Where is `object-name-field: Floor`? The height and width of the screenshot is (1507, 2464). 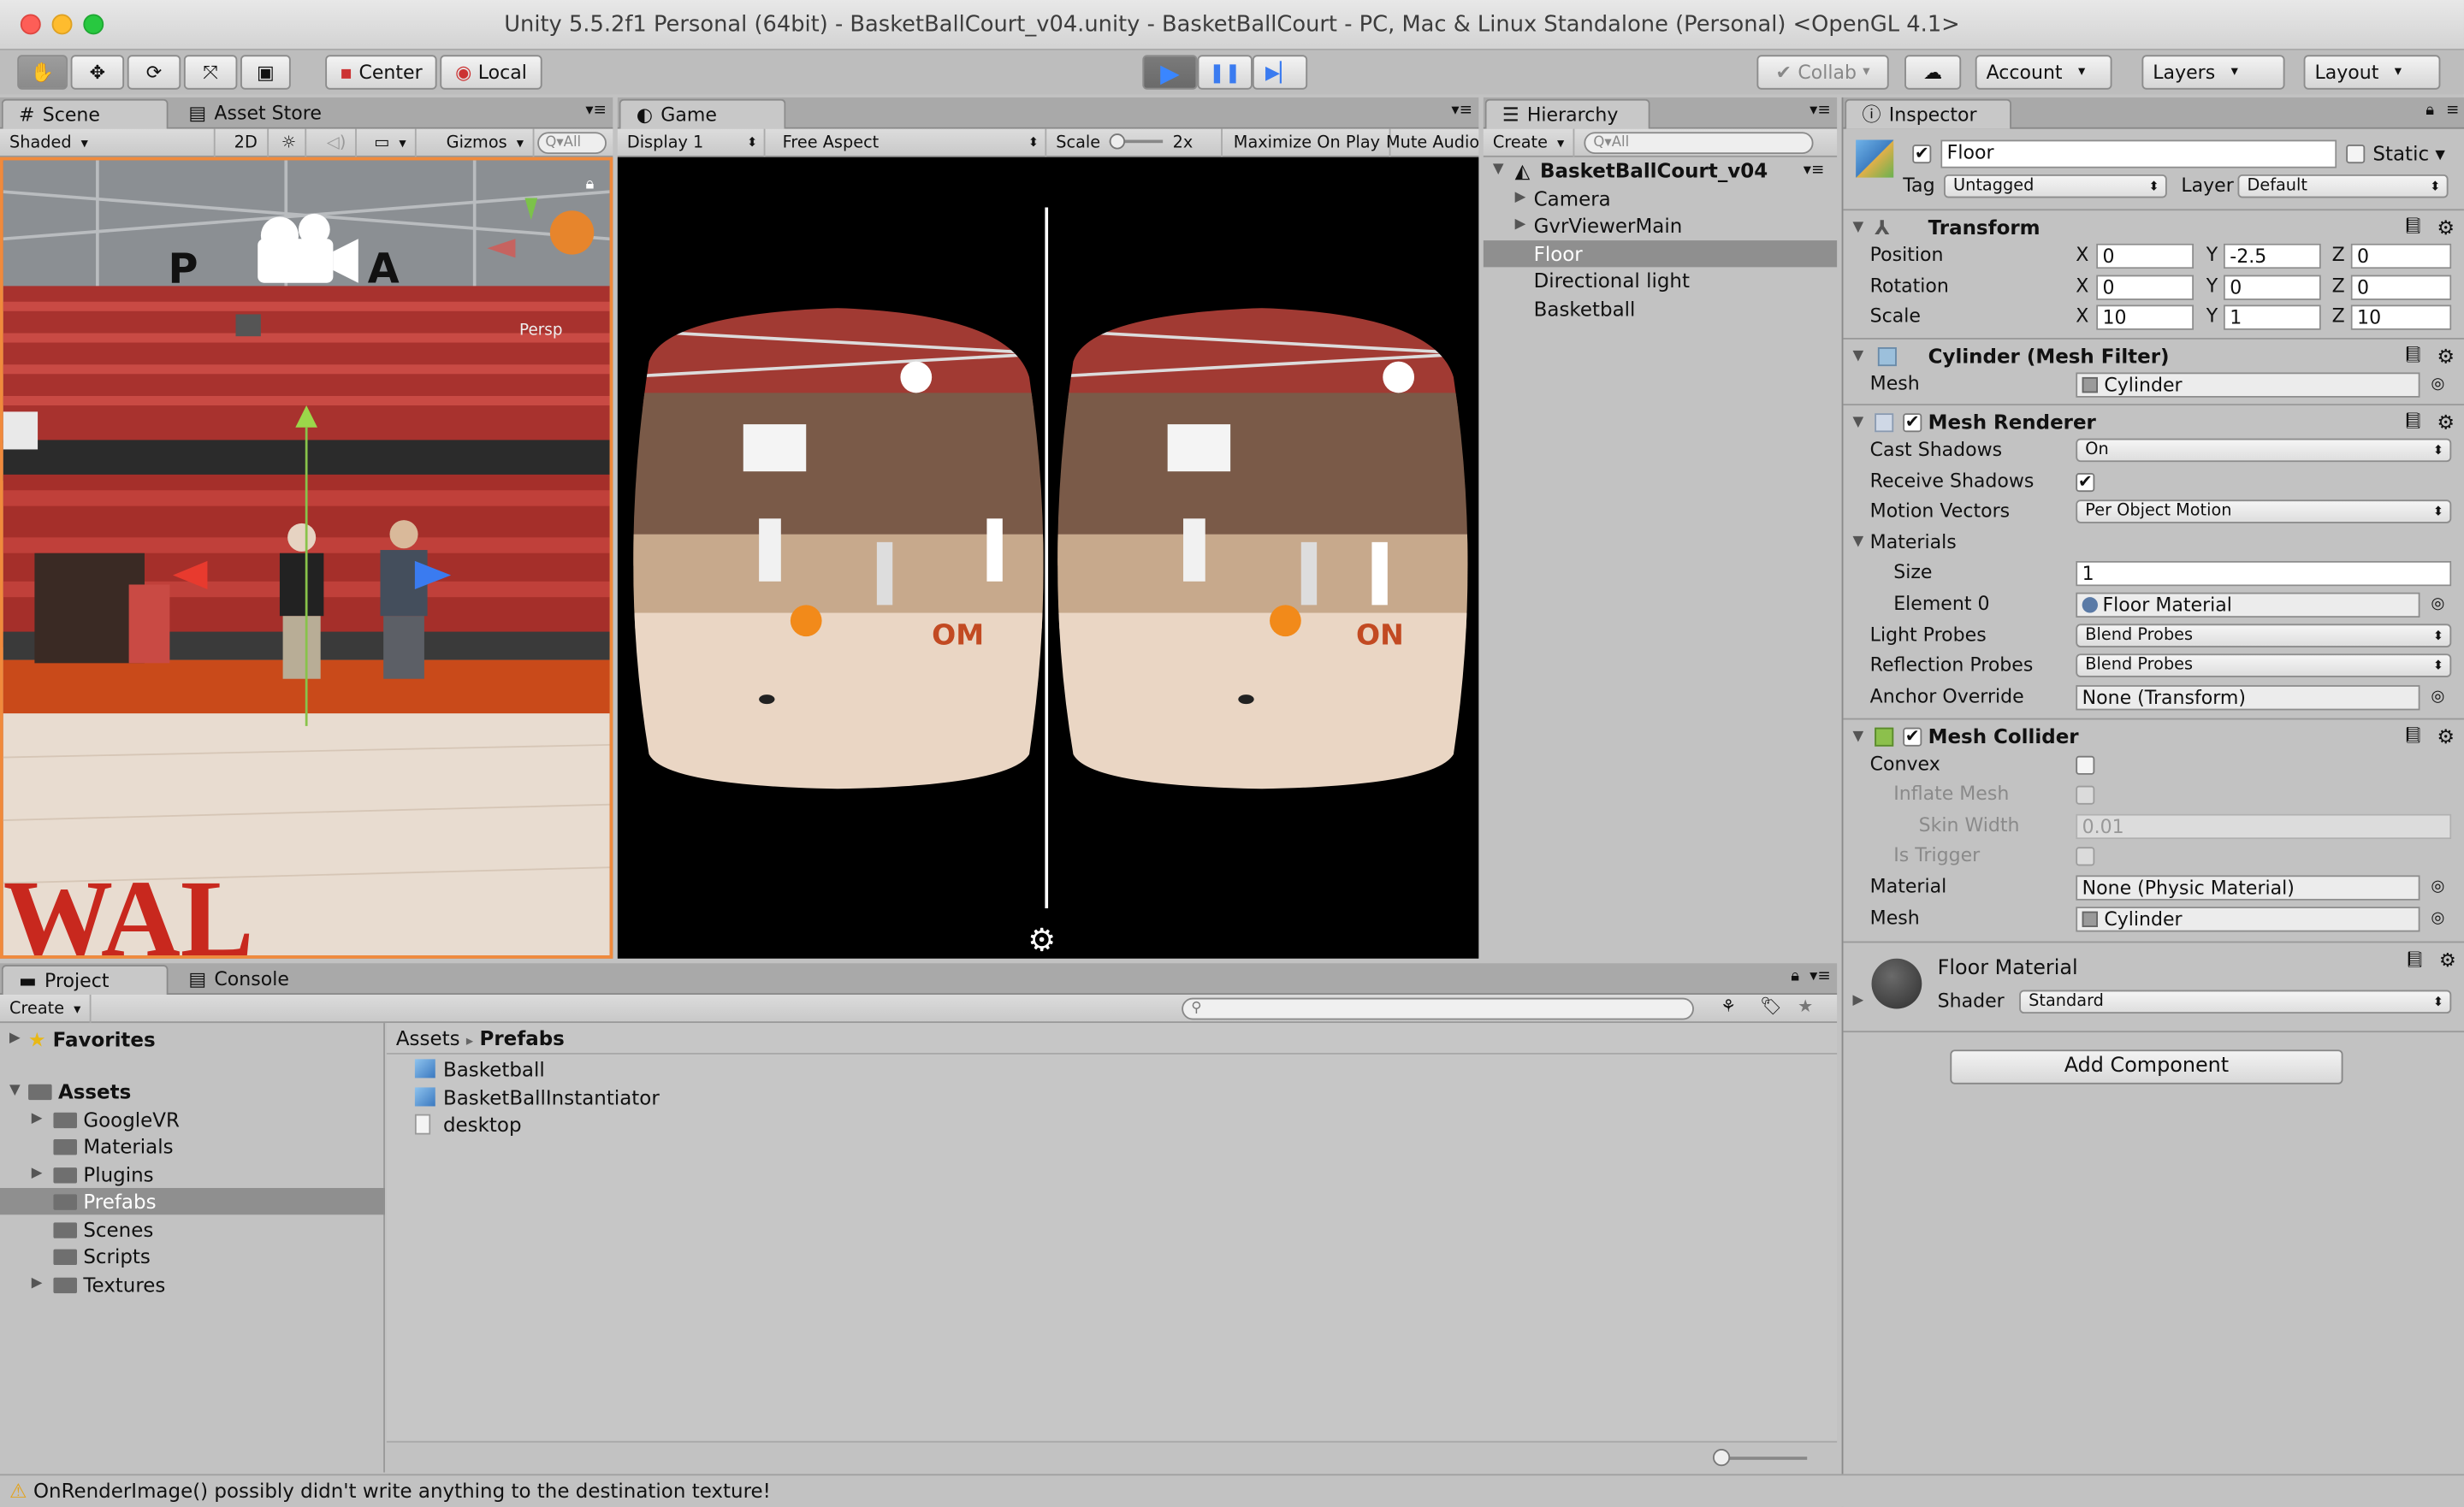
object-name-field: Floor is located at coordinates (2138, 153).